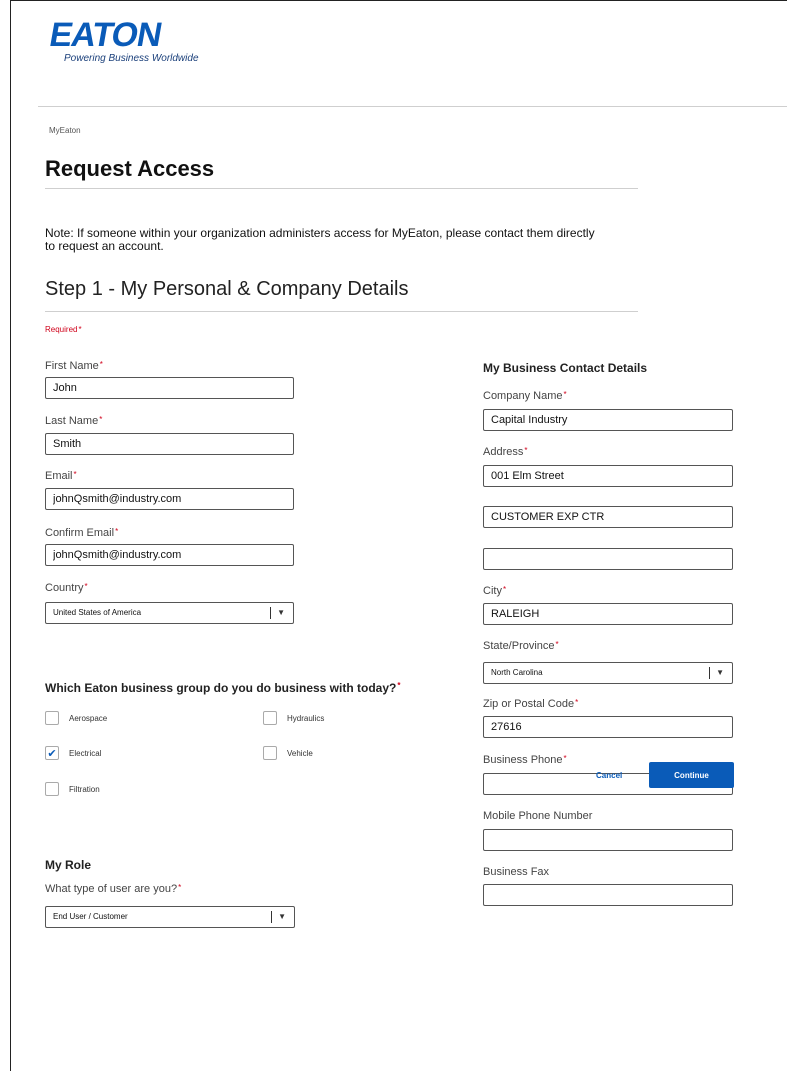 This screenshot has width=787, height=1071. I want to click on required-legend: Required*, so click(63, 329).